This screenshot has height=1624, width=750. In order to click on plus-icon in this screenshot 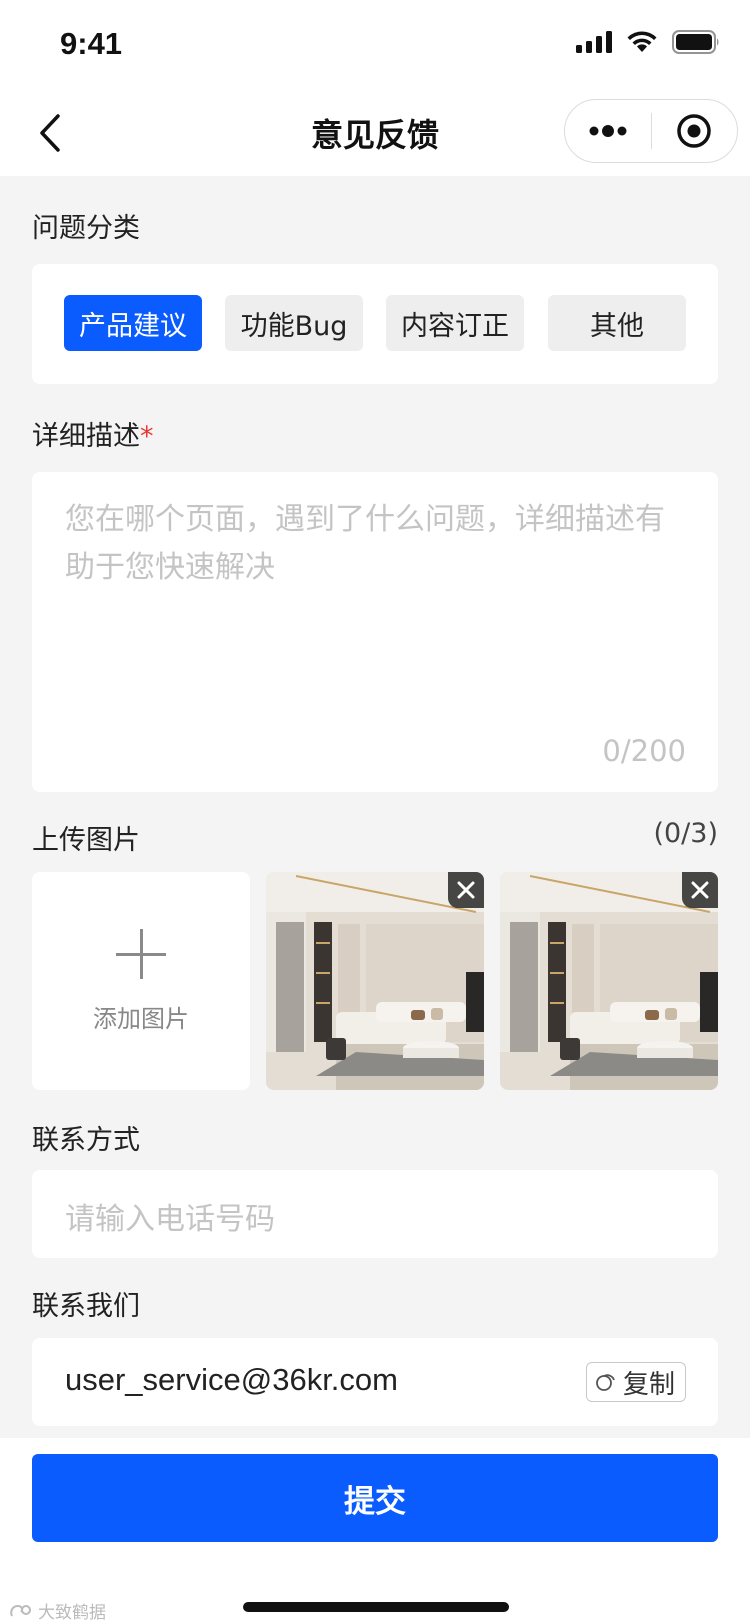, I will do `click(141, 953)`.